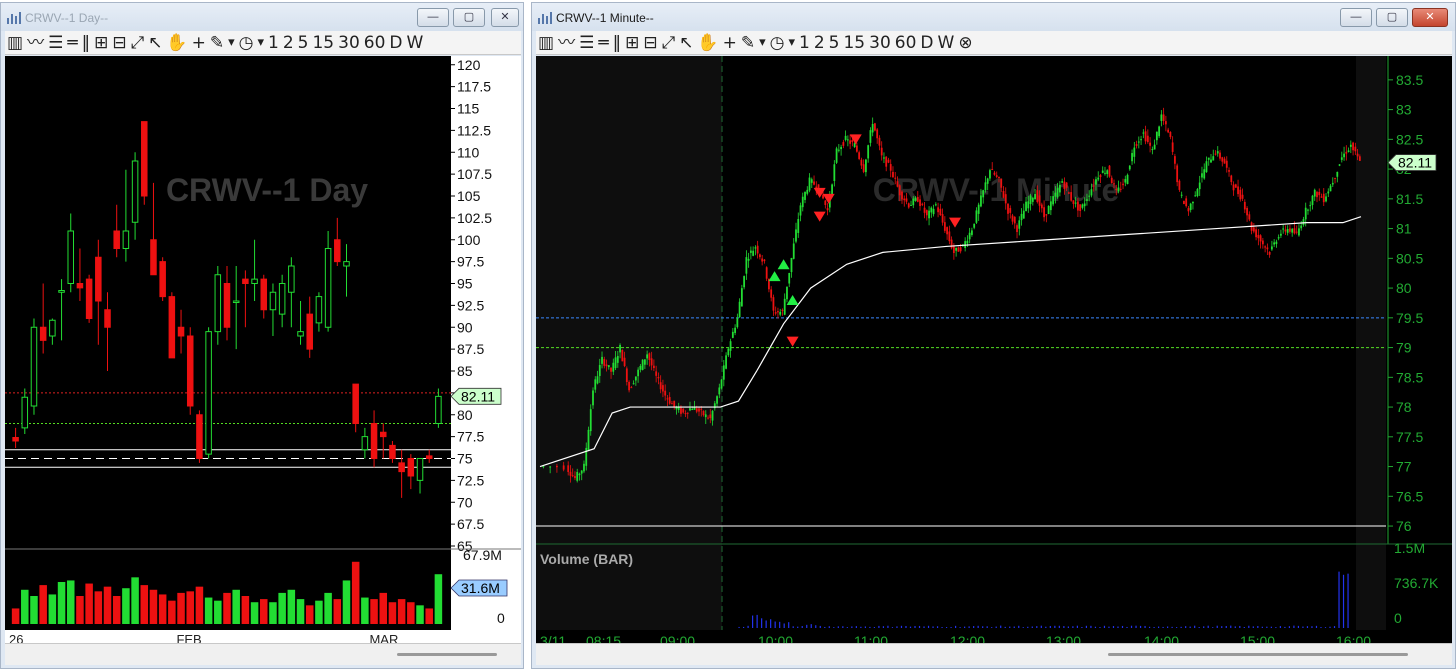 The image size is (1456, 669). Describe the element at coordinates (994, 654) in the screenshot. I see `minute-scrollbar` at that location.